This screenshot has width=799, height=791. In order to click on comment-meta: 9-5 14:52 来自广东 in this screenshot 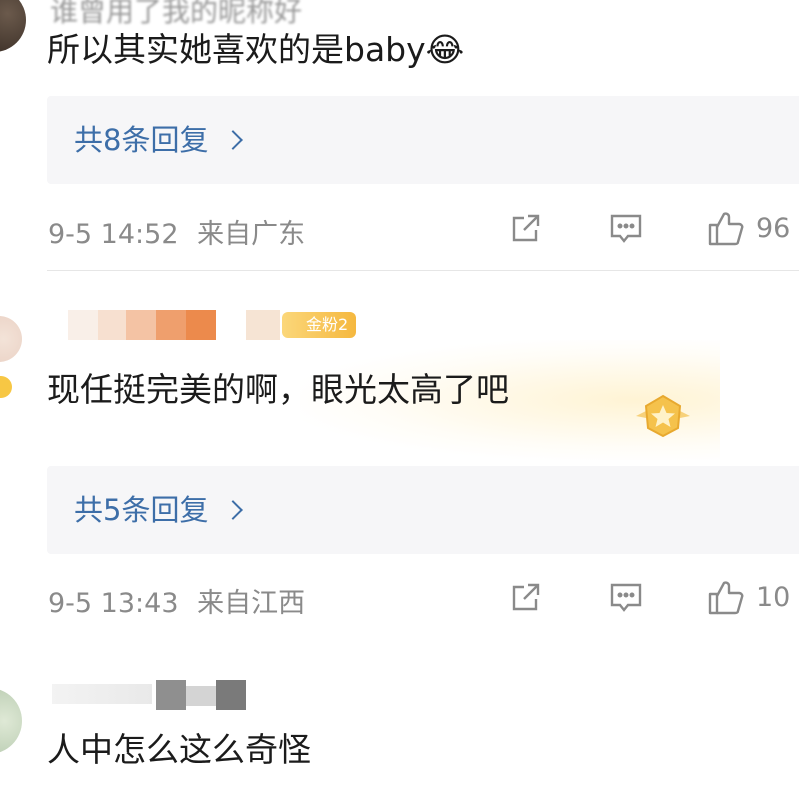, I will do `click(176, 231)`.